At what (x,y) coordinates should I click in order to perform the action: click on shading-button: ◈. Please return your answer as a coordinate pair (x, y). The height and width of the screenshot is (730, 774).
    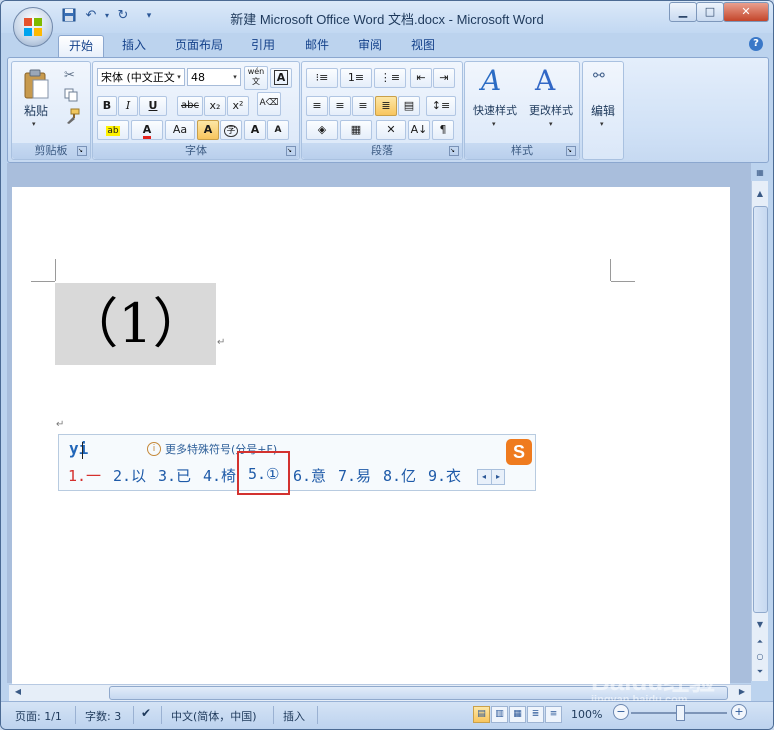
    Looking at the image, I should click on (322, 130).